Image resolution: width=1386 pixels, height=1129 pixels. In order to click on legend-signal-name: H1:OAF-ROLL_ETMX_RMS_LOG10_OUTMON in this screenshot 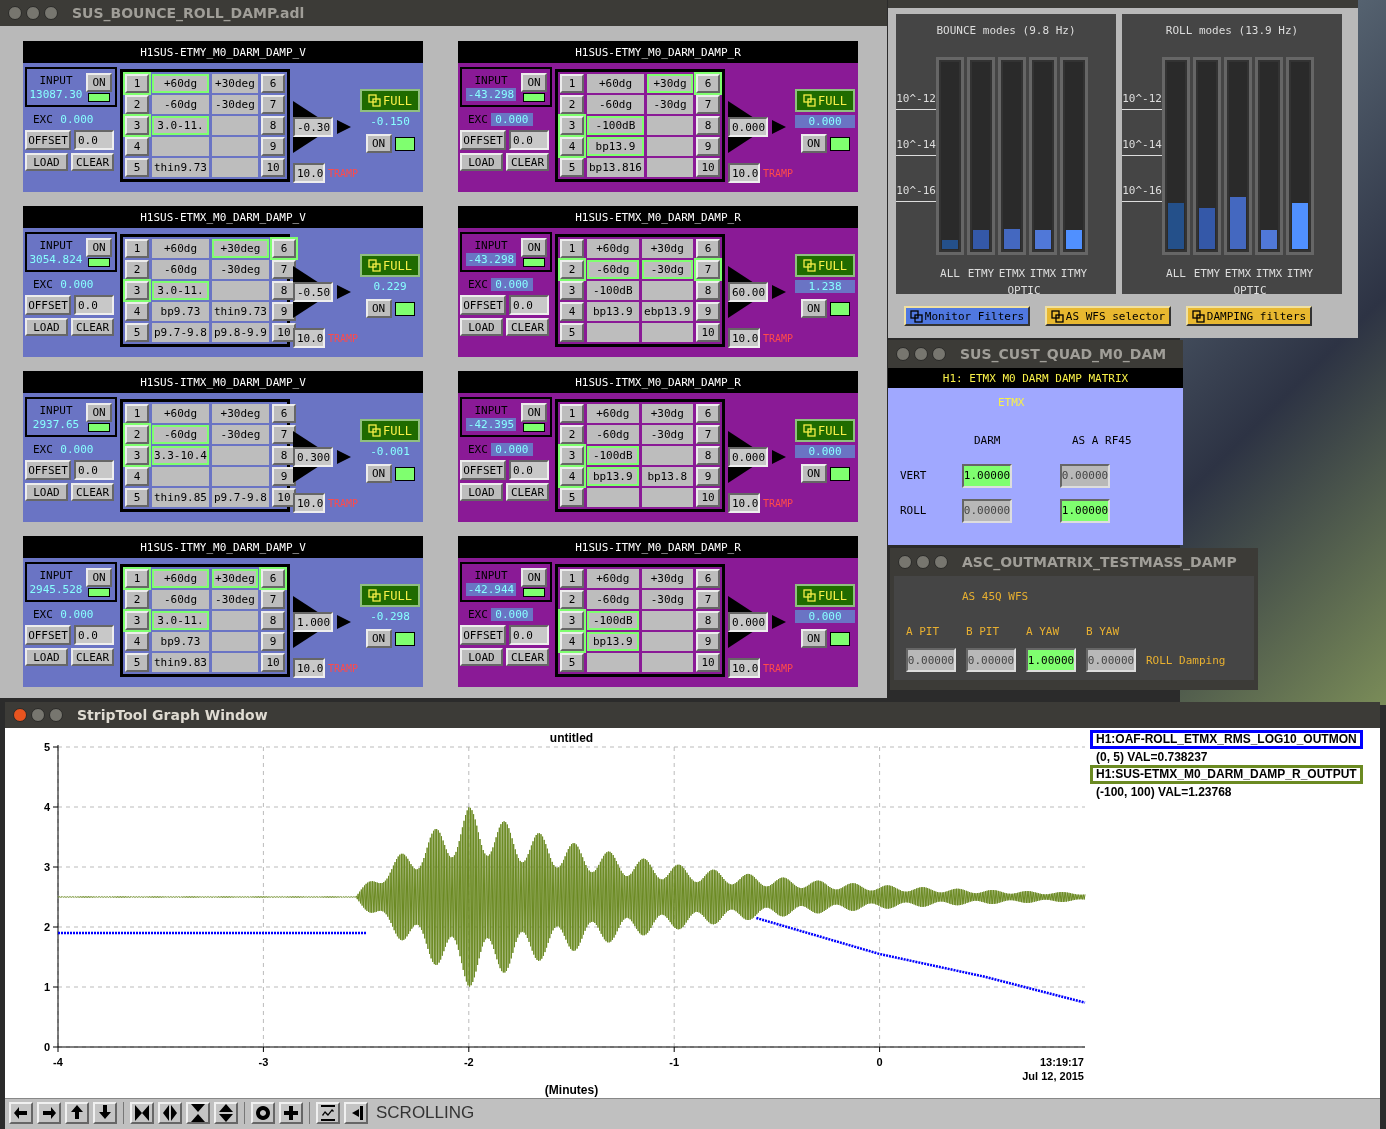, I will do `click(1226, 739)`.